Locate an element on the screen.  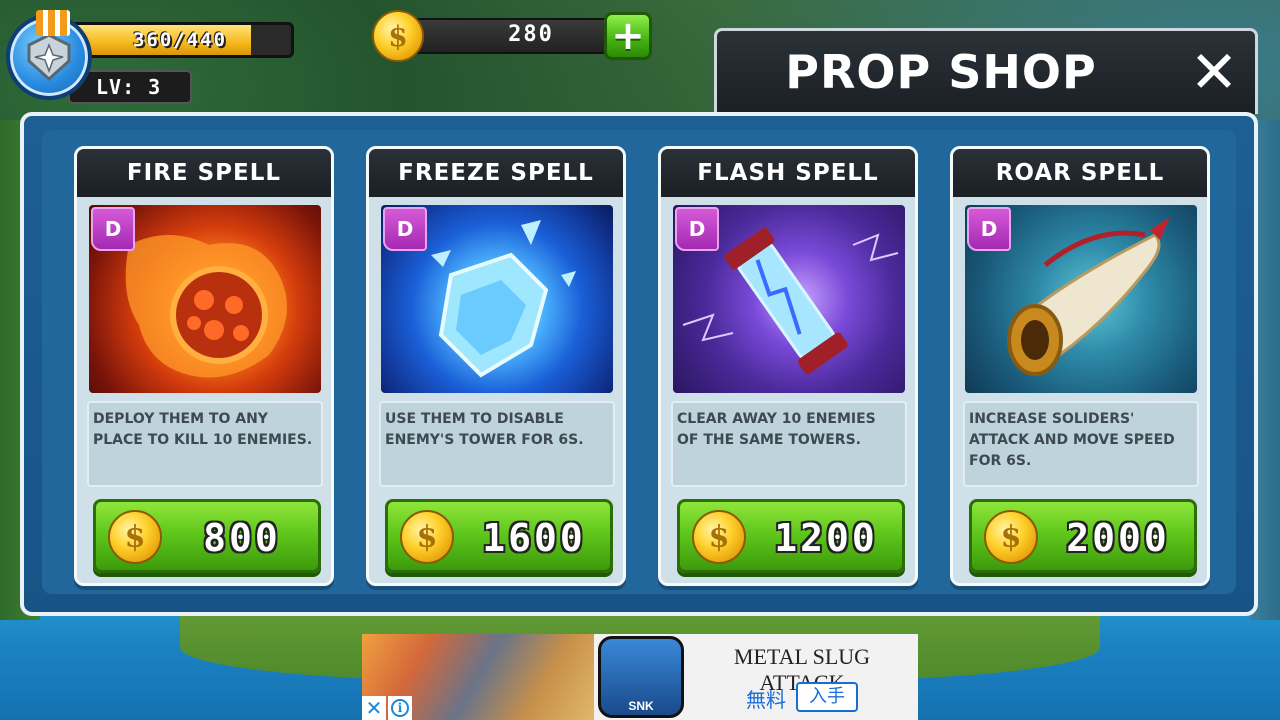
item-price: 800 is located at coordinates (242, 538).